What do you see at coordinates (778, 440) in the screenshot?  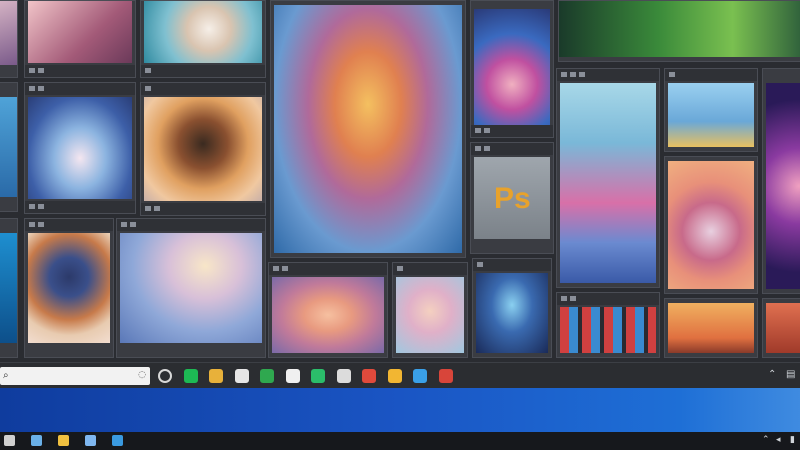 I see `volume-icon: ◂` at bounding box center [778, 440].